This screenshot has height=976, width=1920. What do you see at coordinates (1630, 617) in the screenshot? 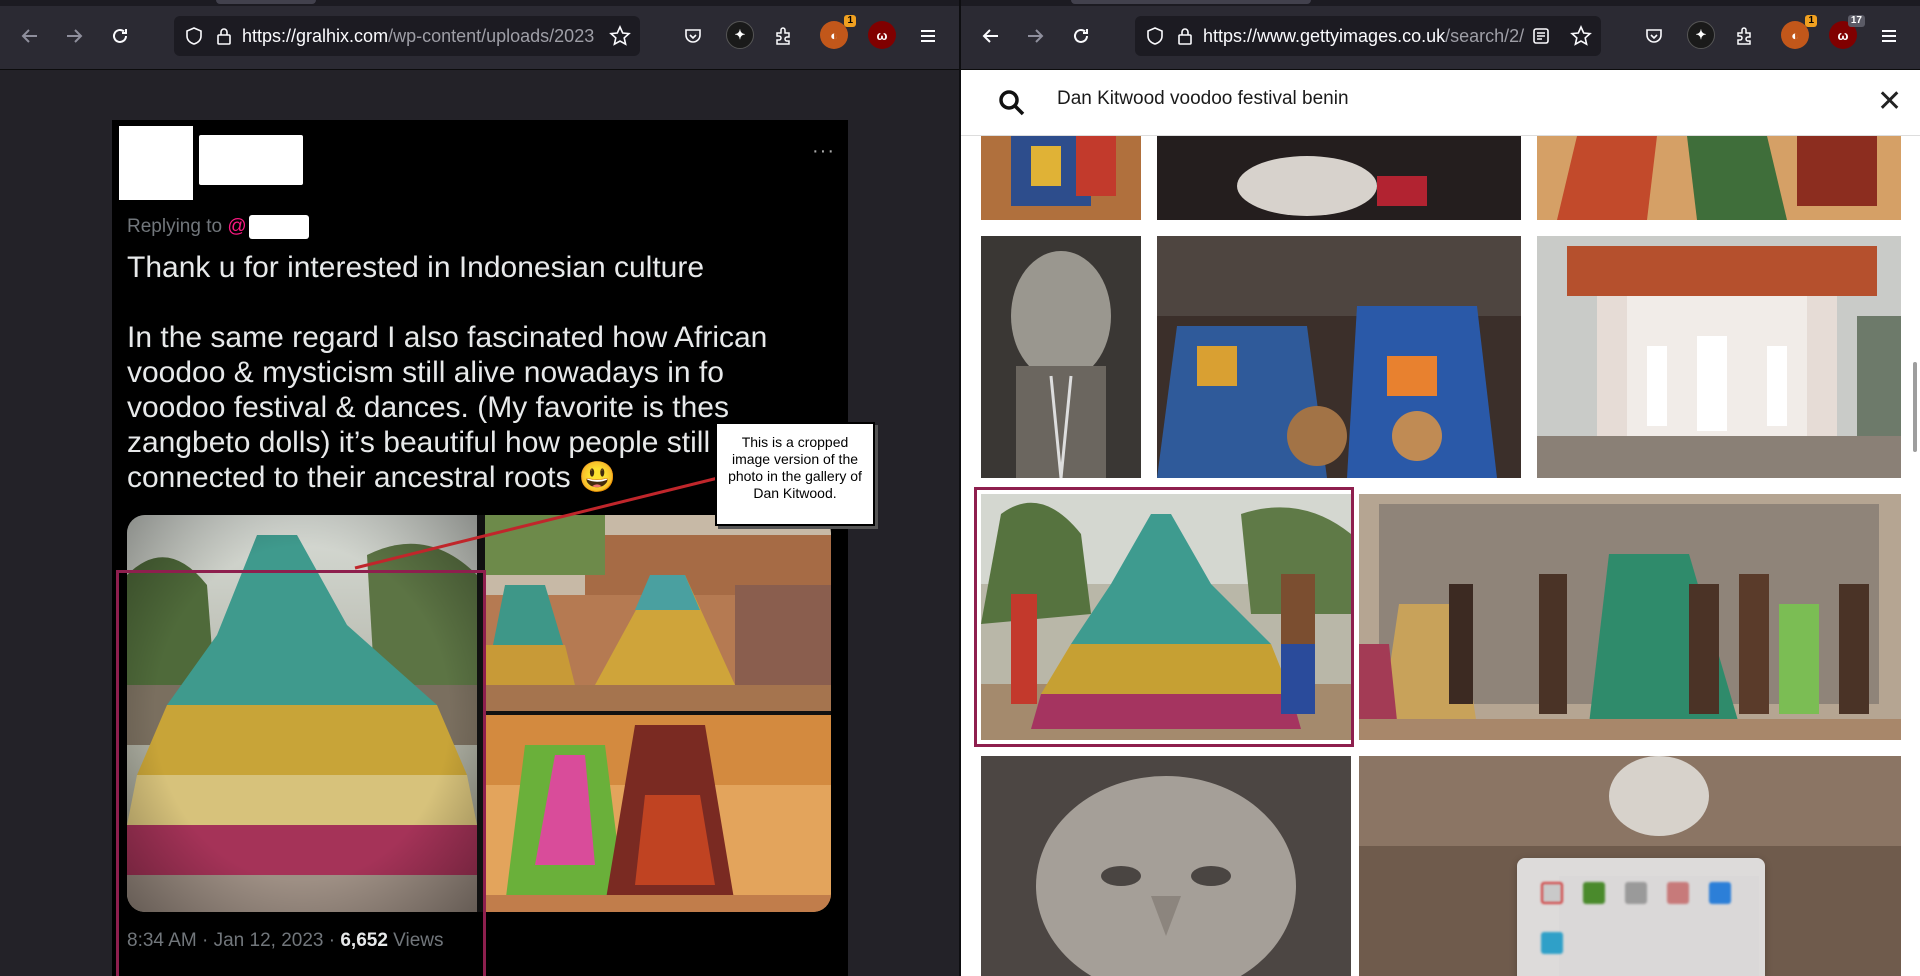
I see `result-image-group-photo` at bounding box center [1630, 617].